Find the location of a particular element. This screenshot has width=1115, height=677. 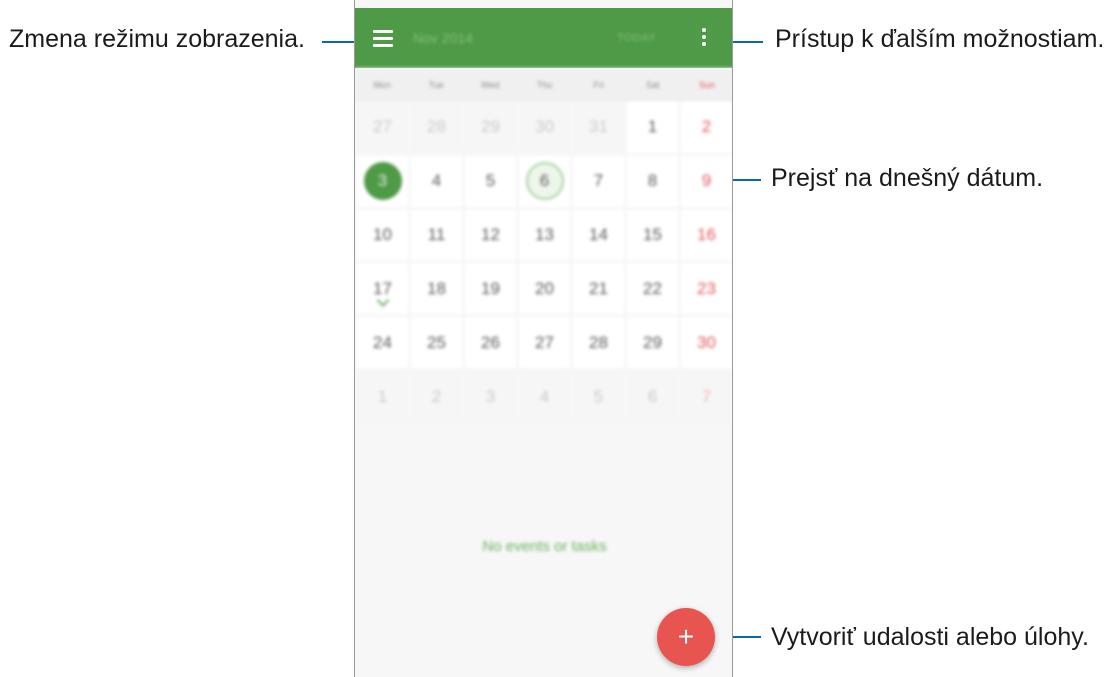

day-number: 12 is located at coordinates (490, 235).